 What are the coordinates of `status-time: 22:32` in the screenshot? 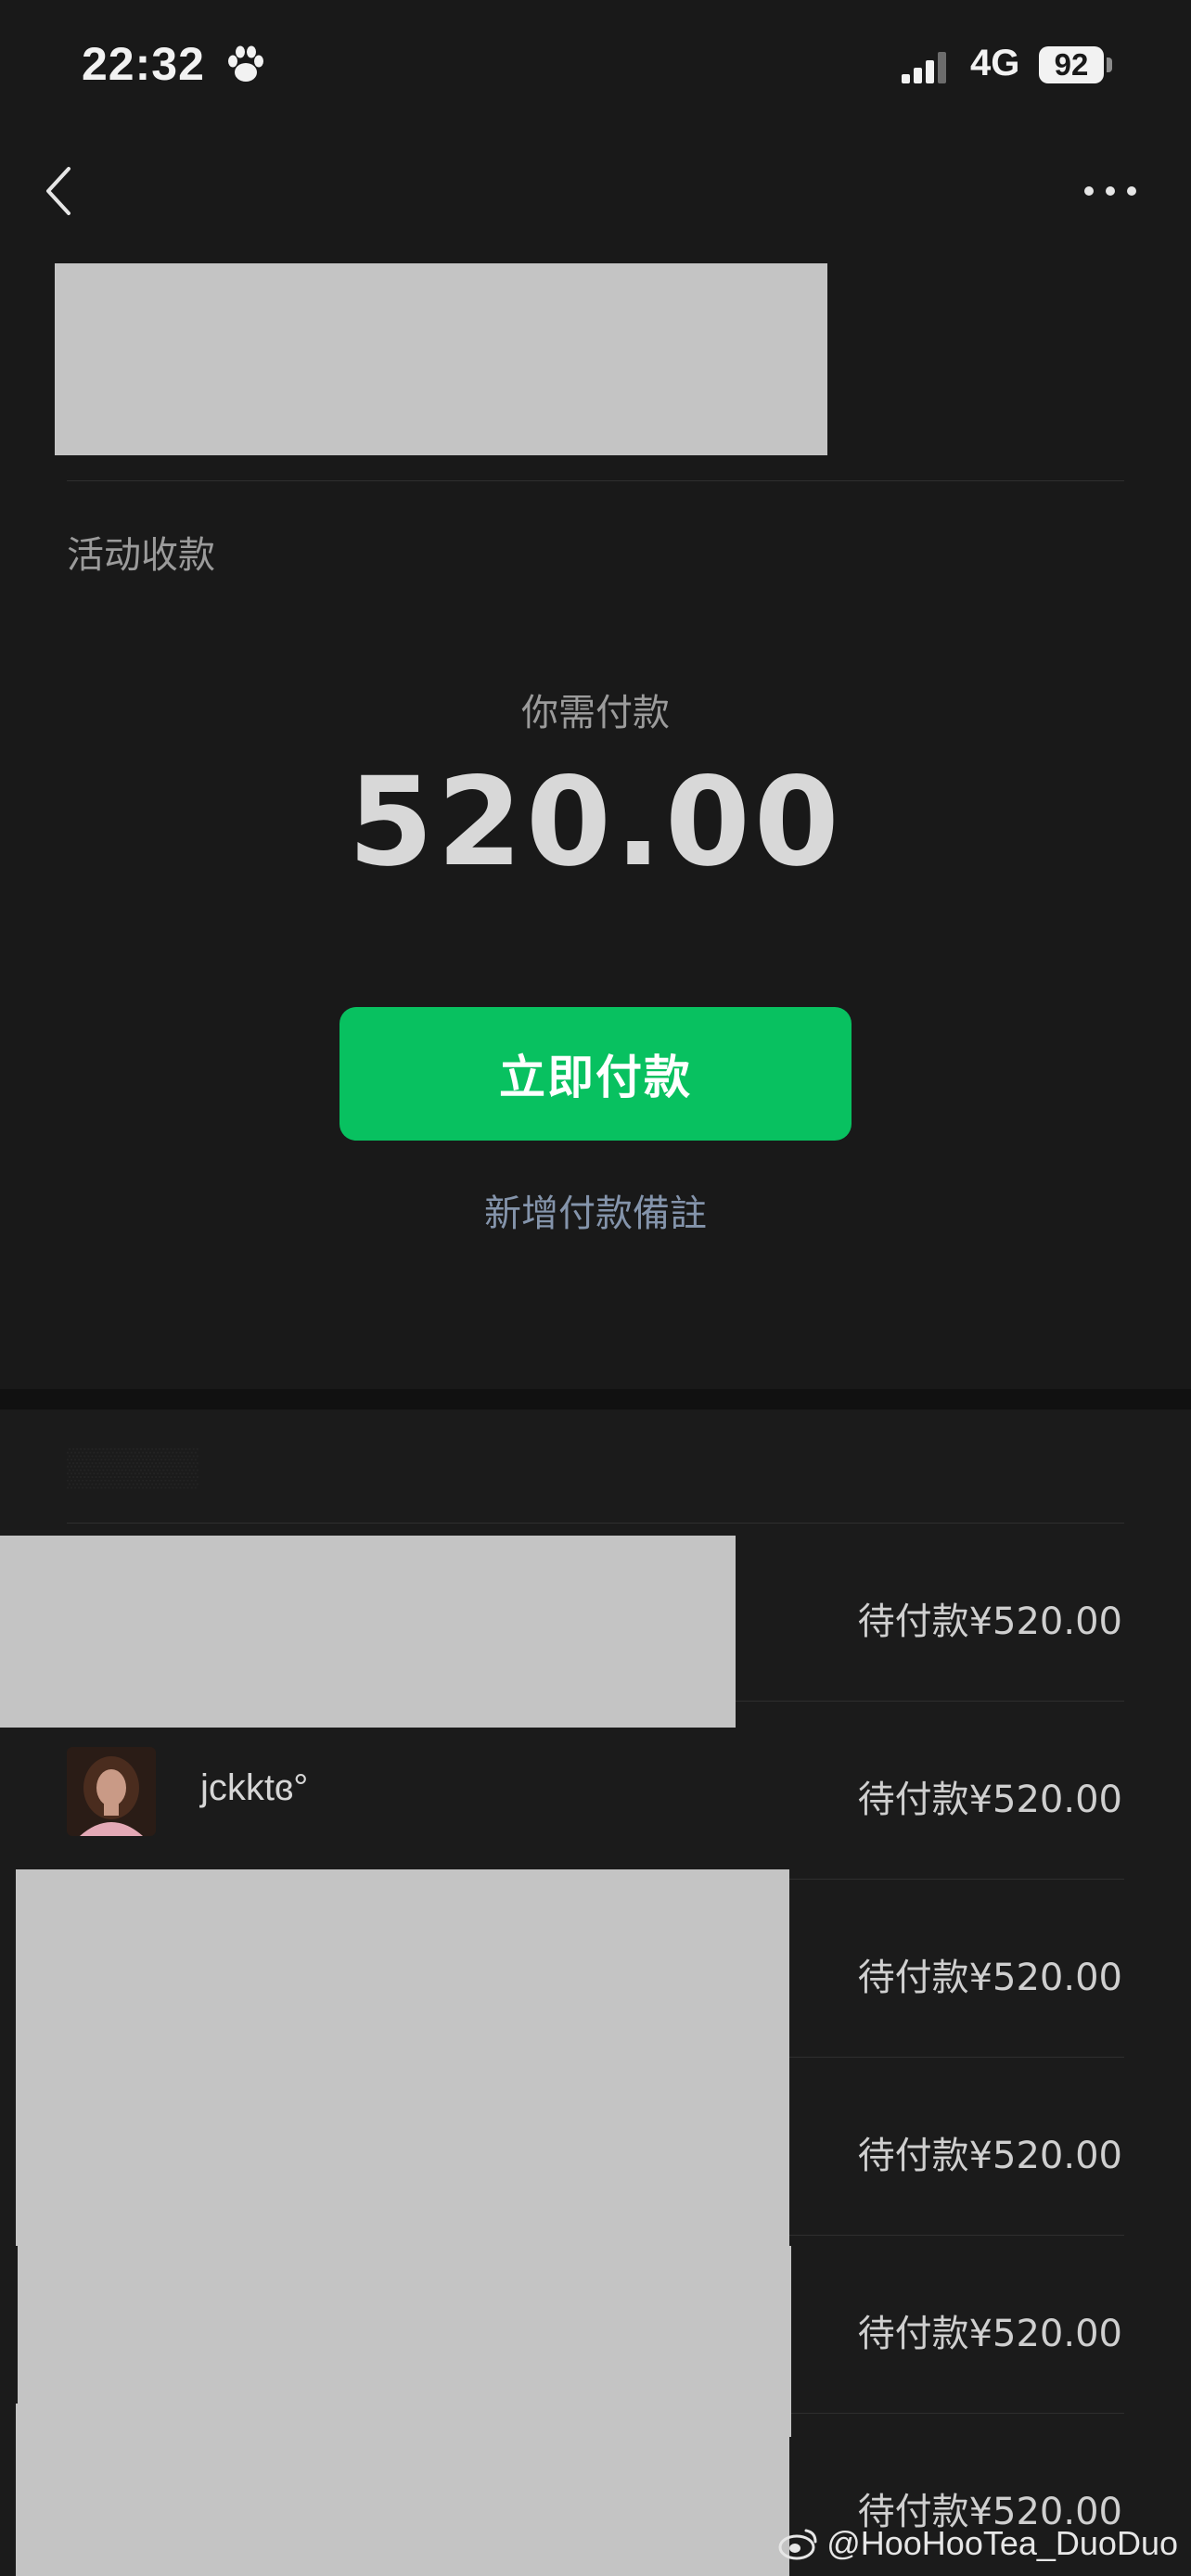 It's located at (143, 64).